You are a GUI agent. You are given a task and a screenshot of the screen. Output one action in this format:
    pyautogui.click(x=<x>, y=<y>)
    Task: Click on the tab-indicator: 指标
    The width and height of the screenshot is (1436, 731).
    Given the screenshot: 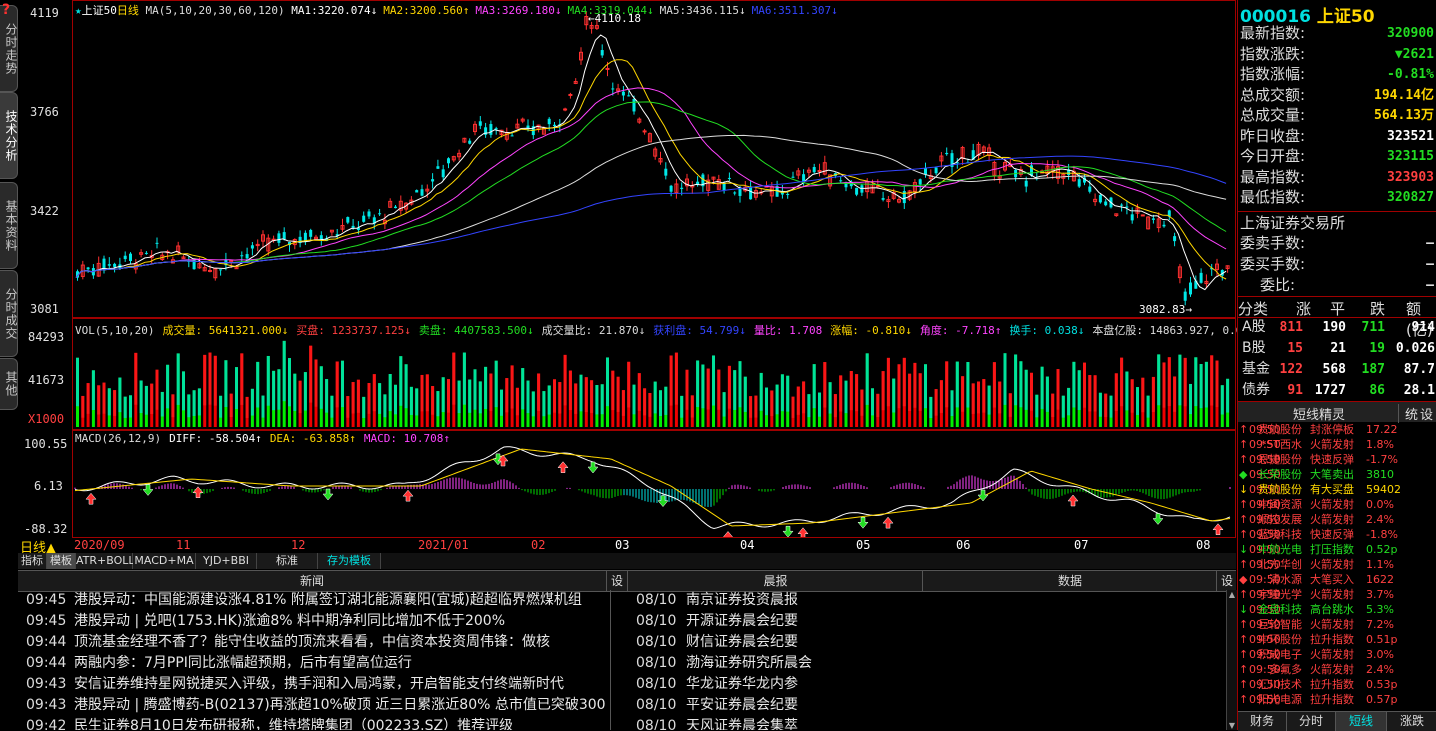 What is the action you would take?
    pyautogui.click(x=32, y=561)
    